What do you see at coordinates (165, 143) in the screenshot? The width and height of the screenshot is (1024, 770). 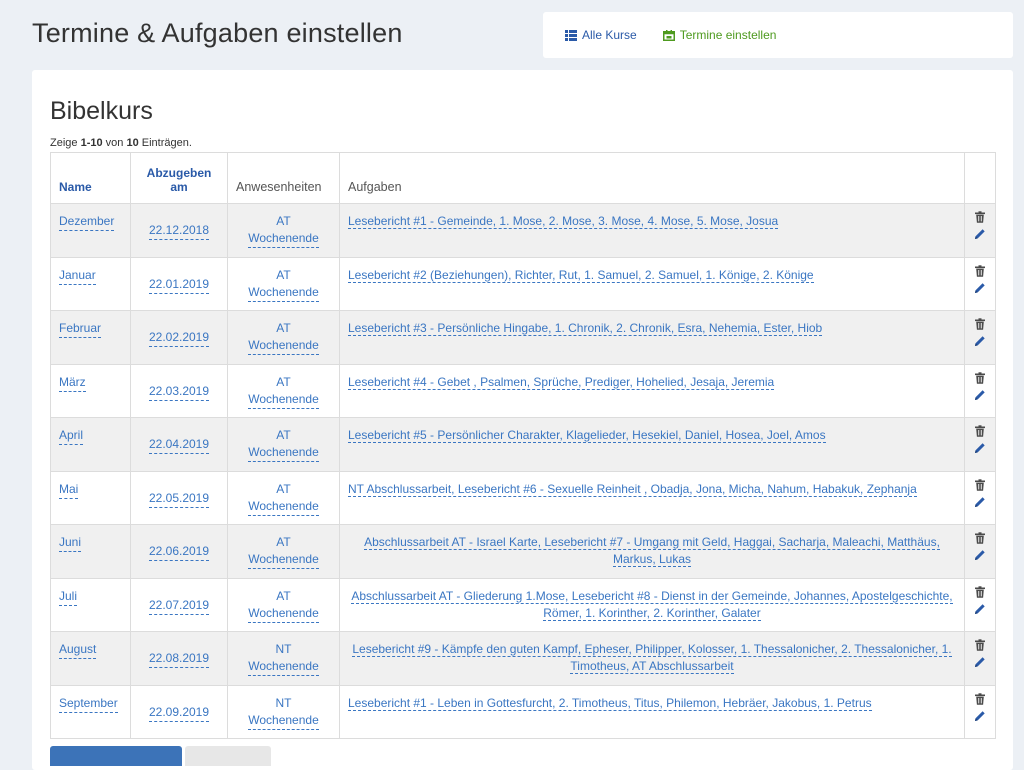 I see `summary-suffix: Einträgen.` at bounding box center [165, 143].